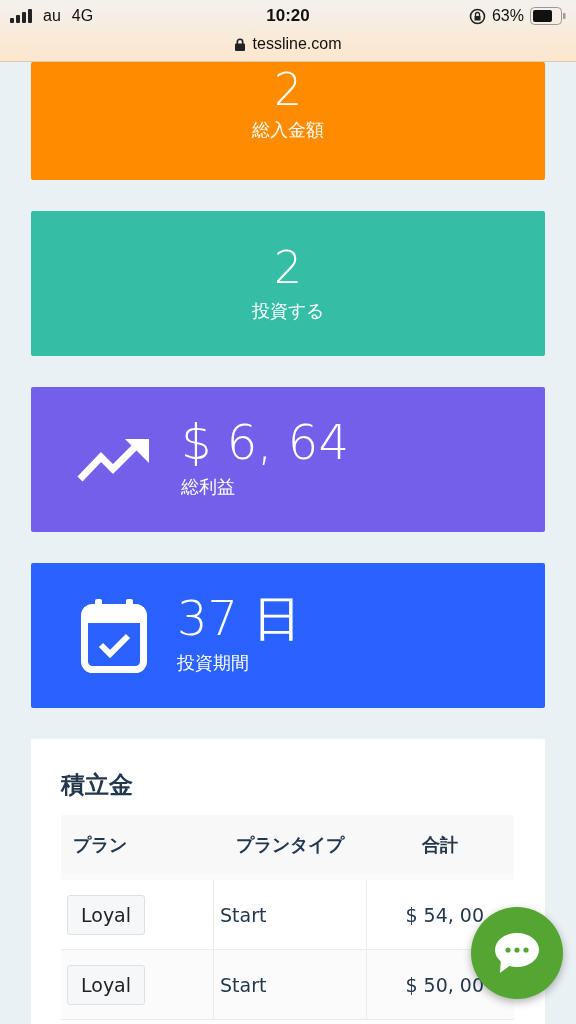 This screenshot has height=1024, width=576. I want to click on calendar-check-icon, so click(114, 635).